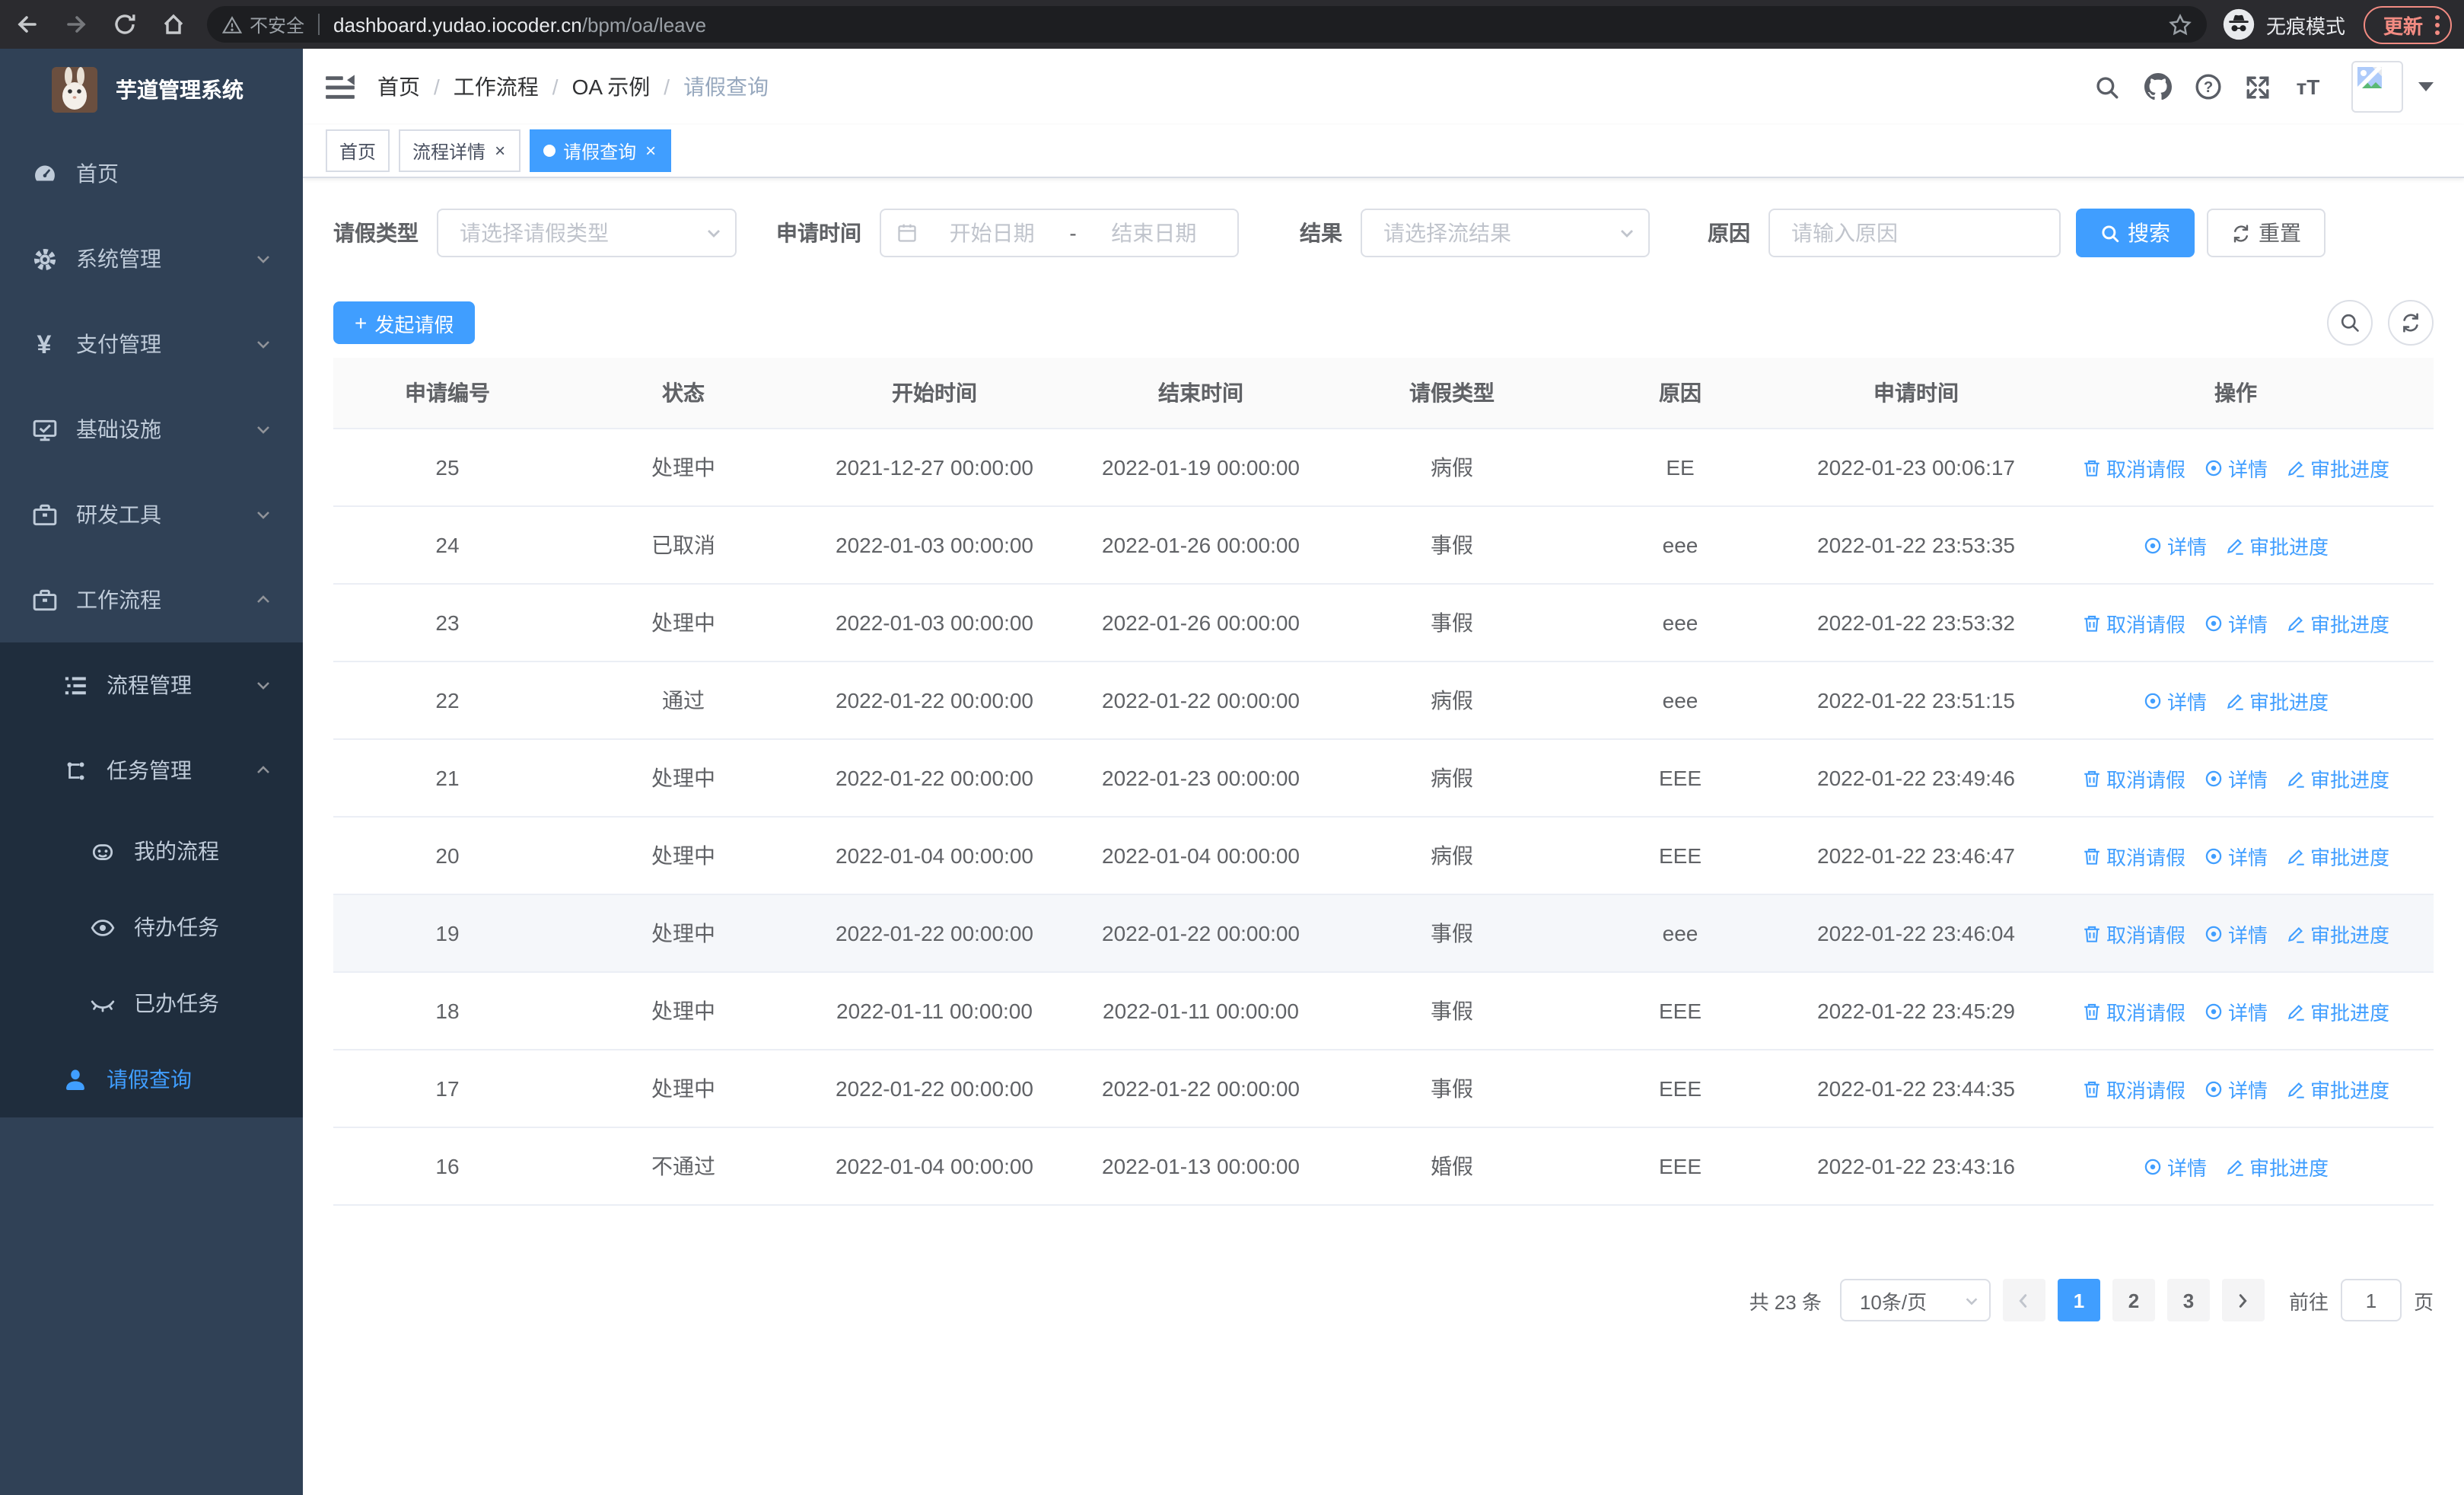  I want to click on sidebar-item-workflow: 工作流程, so click(151, 599).